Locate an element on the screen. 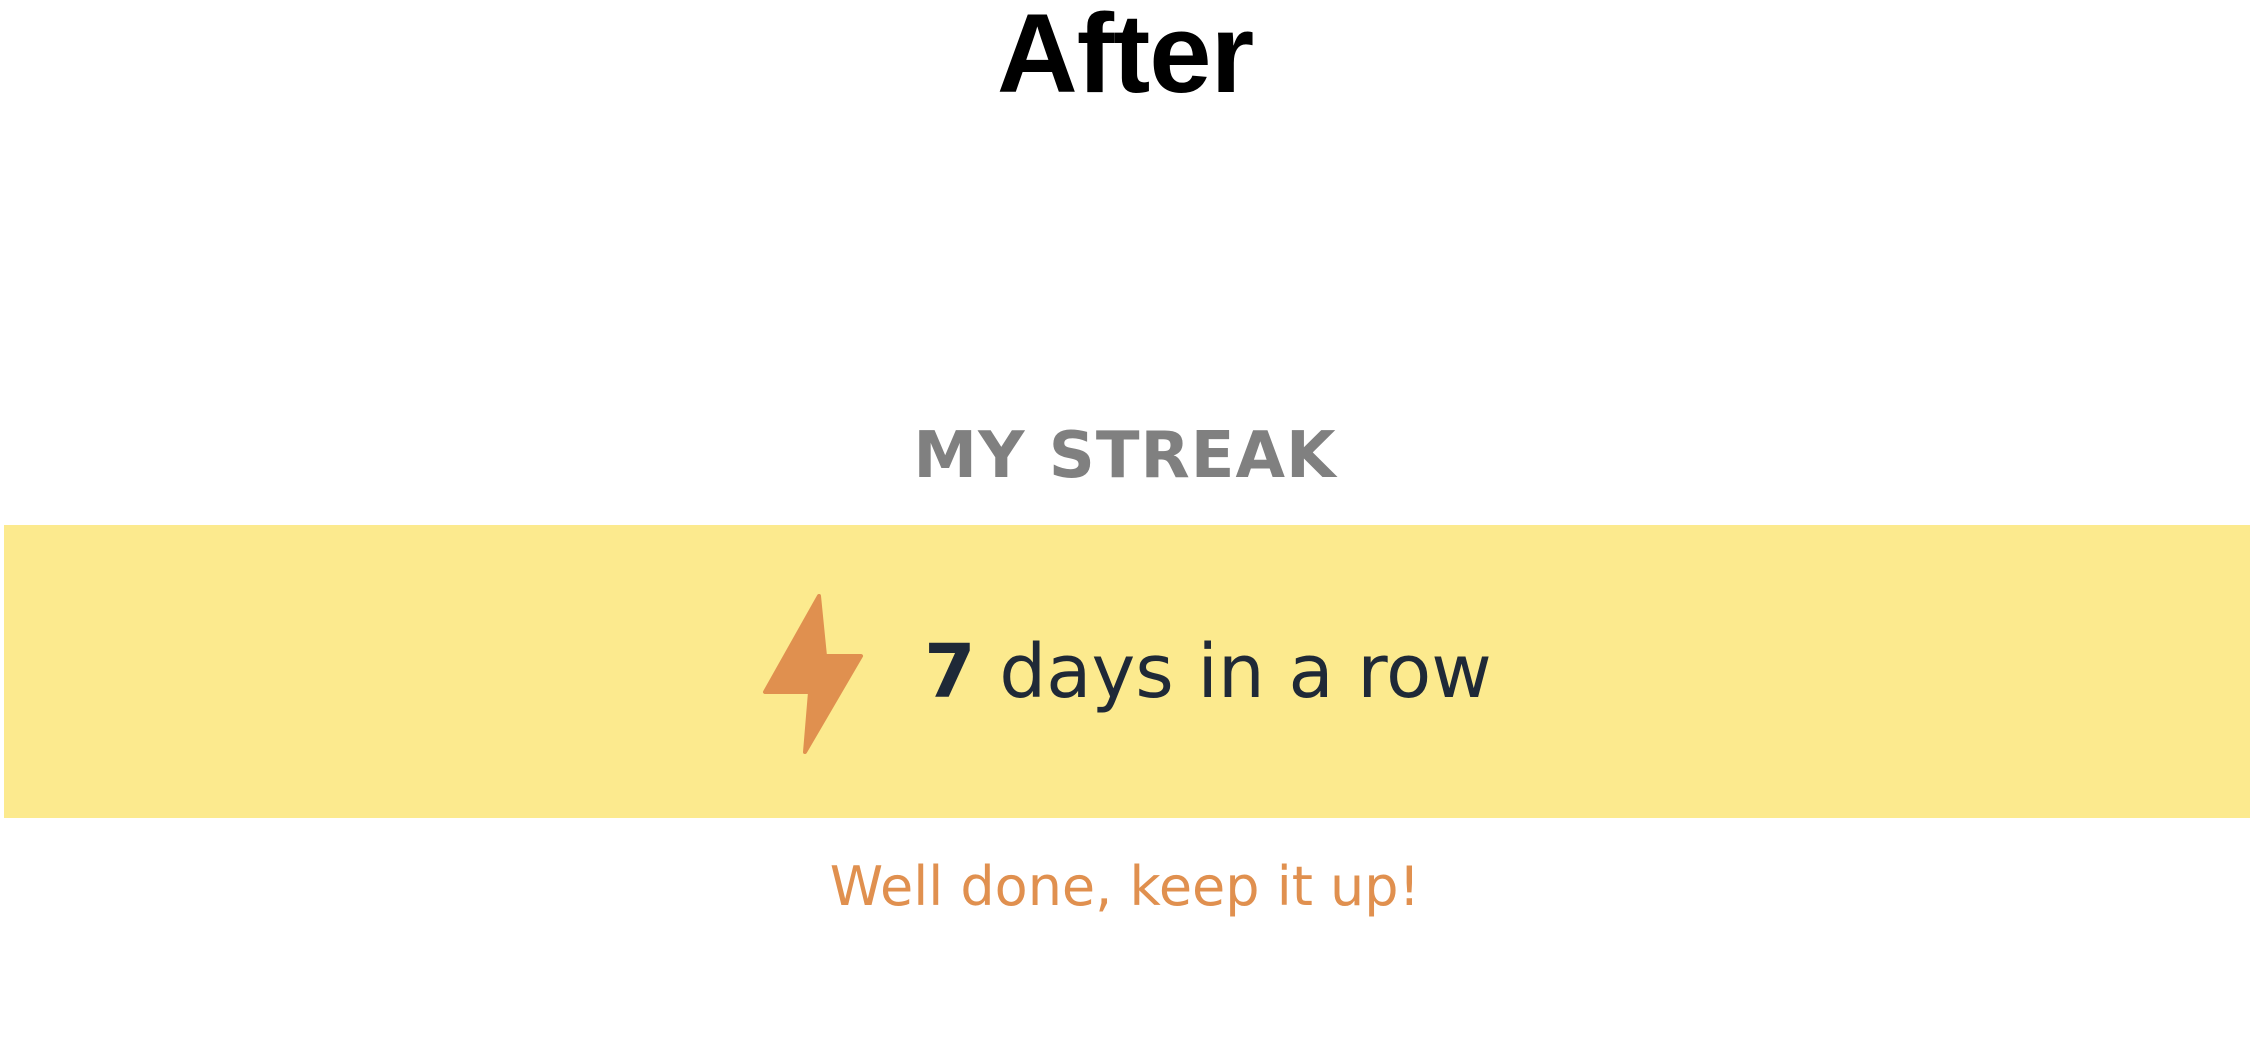  streak-value: 7 days in a row is located at coordinates (1208, 672).